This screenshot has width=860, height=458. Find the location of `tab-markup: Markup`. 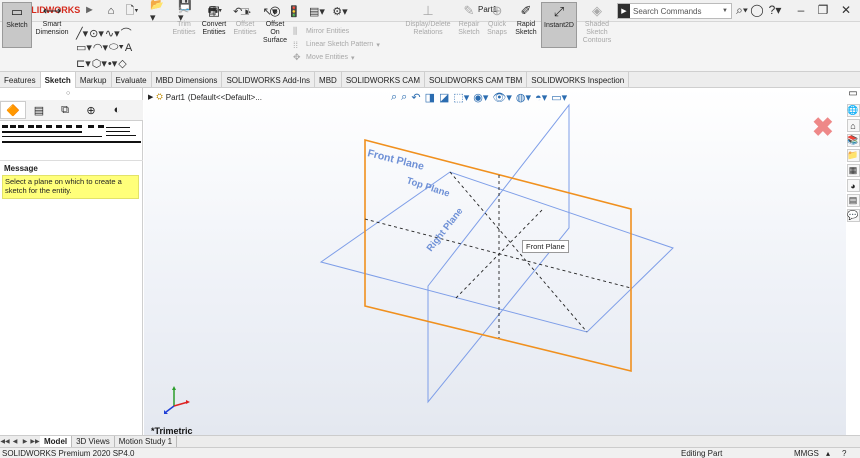

tab-markup: Markup is located at coordinates (94, 80).